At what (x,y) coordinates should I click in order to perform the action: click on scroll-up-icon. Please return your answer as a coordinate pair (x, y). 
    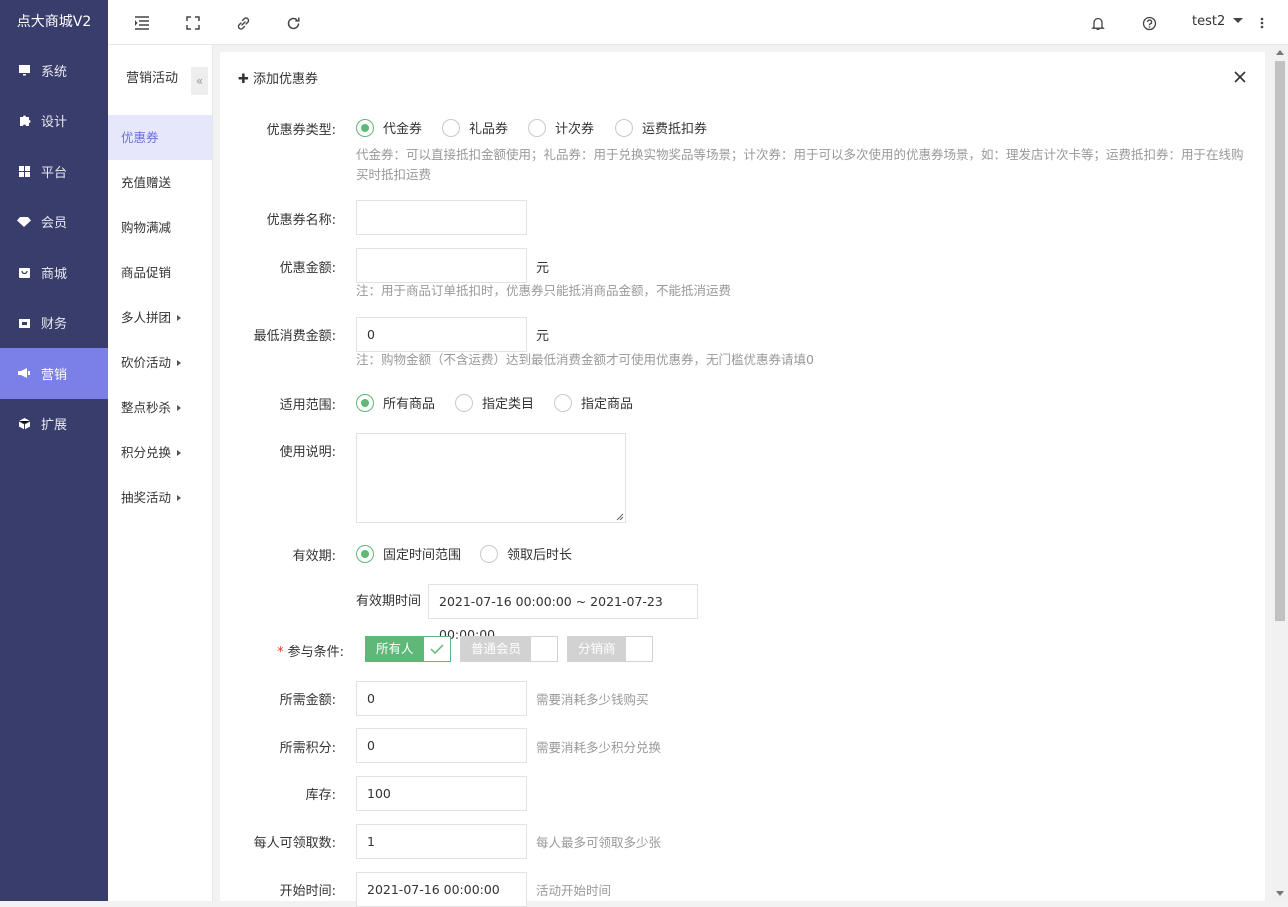
    Looking at the image, I should click on (1280, 52).